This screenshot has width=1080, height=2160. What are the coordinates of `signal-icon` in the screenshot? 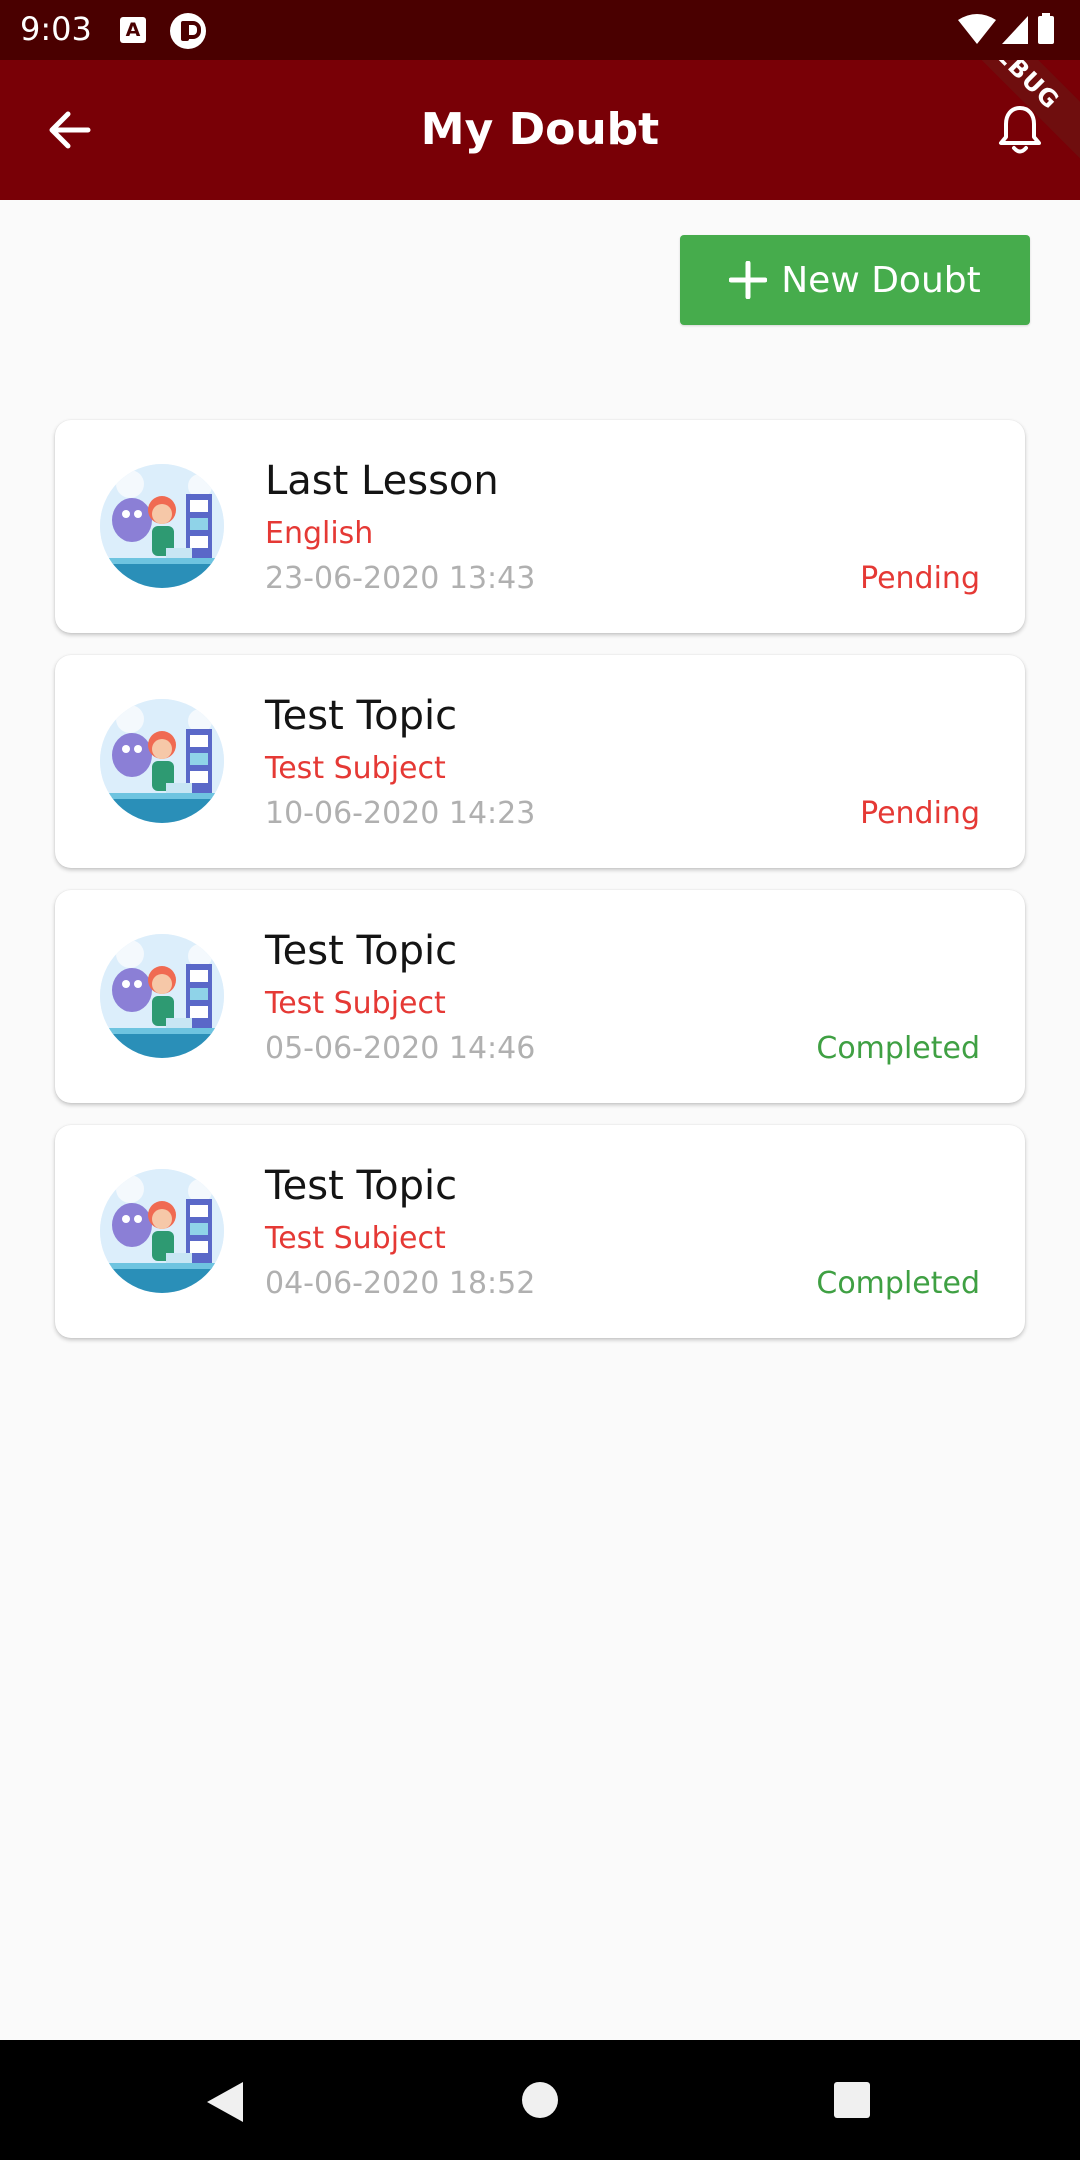 It's located at (1015, 30).